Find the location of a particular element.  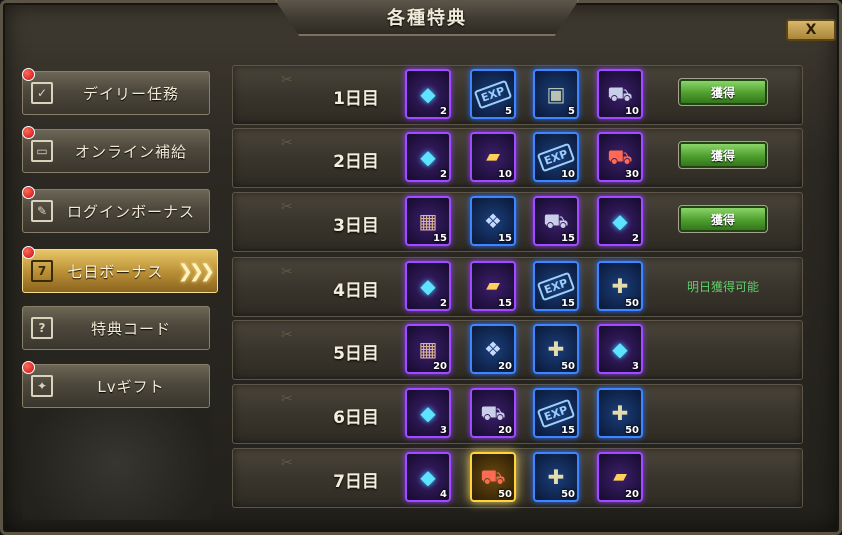

reward-item: EXP 5 is located at coordinates (493, 94).